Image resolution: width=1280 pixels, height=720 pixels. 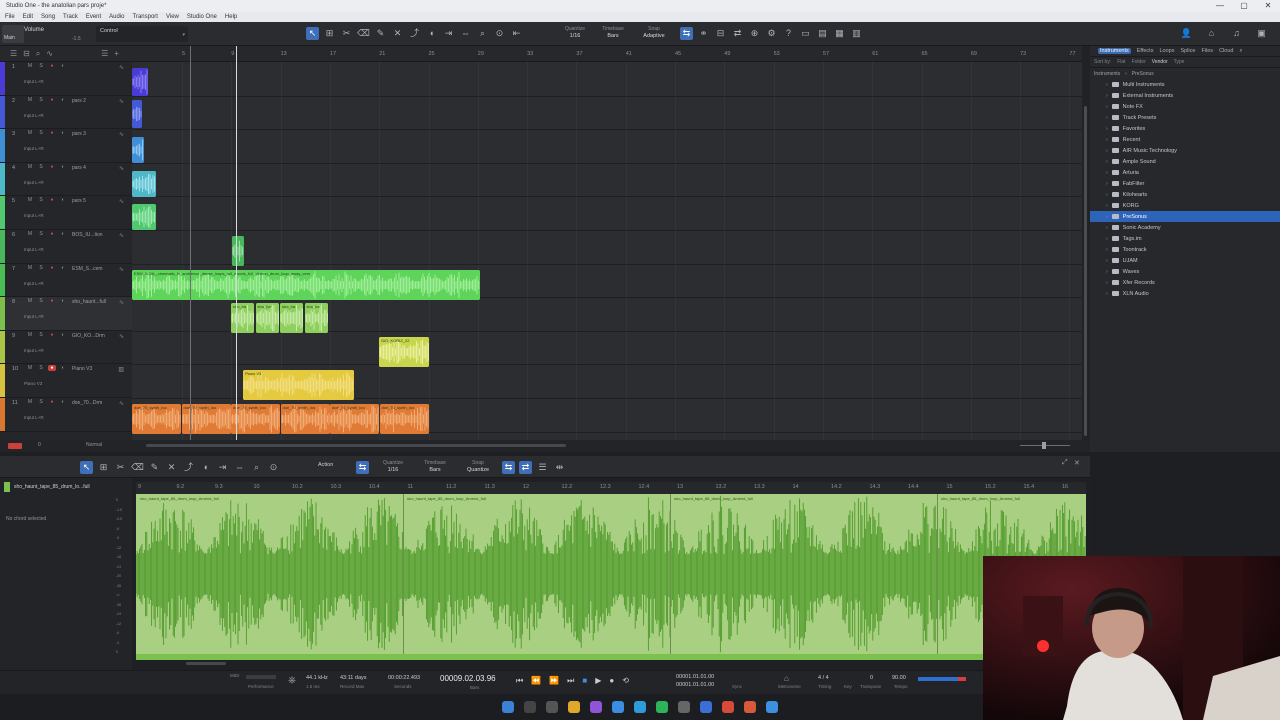 I want to click on browser-item: › PreSonus, so click(x=1185, y=216).